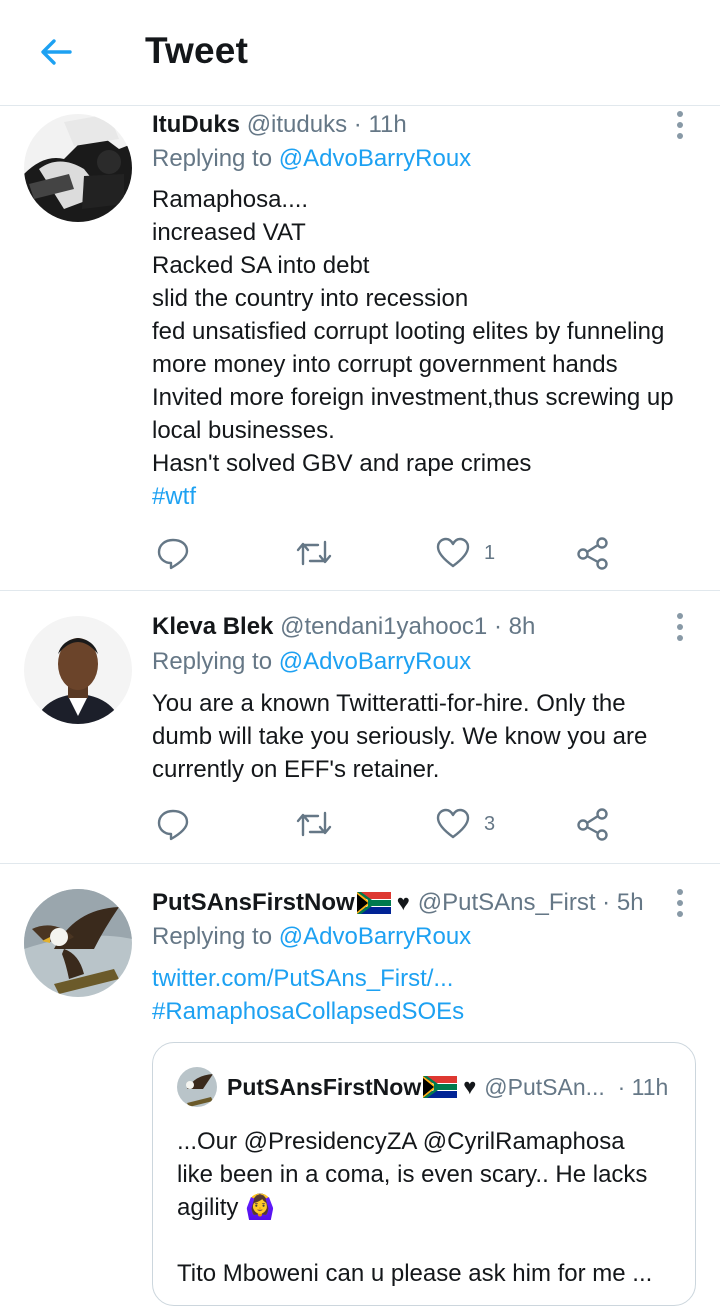  I want to click on quoted-timestamp: 11h, so click(650, 1086).